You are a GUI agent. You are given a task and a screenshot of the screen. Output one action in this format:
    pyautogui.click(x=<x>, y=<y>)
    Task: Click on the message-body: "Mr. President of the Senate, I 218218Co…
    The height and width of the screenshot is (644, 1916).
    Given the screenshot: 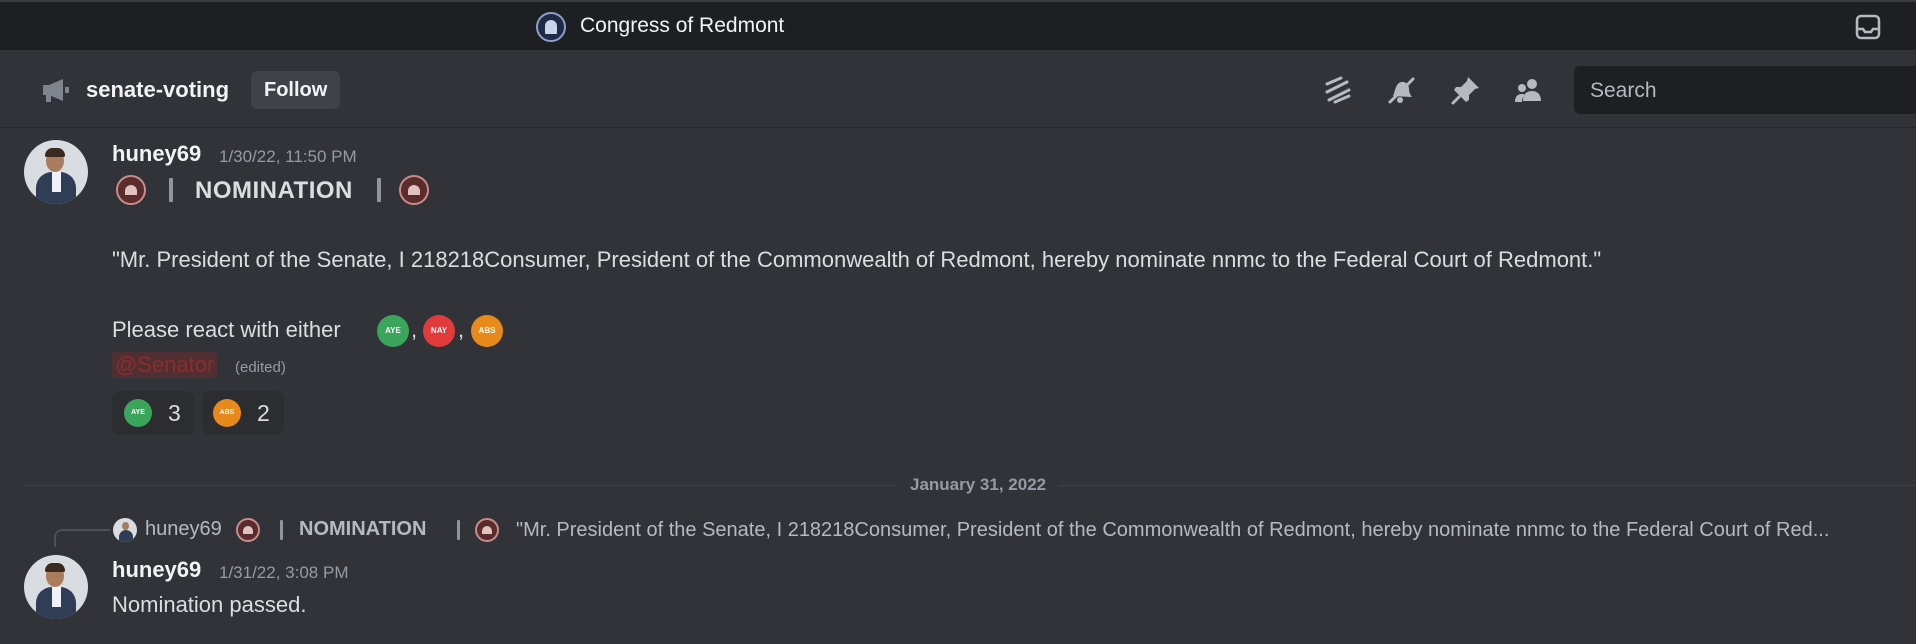 What is the action you would take?
    pyautogui.click(x=857, y=259)
    